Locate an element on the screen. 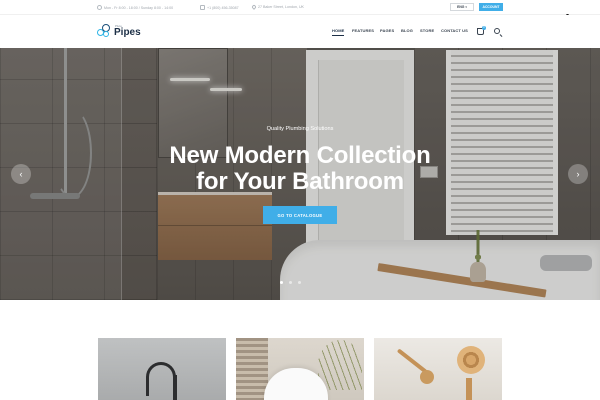 The height and width of the screenshot is (400, 600). slider-next-arrow-icon: › is located at coordinates (578, 174).